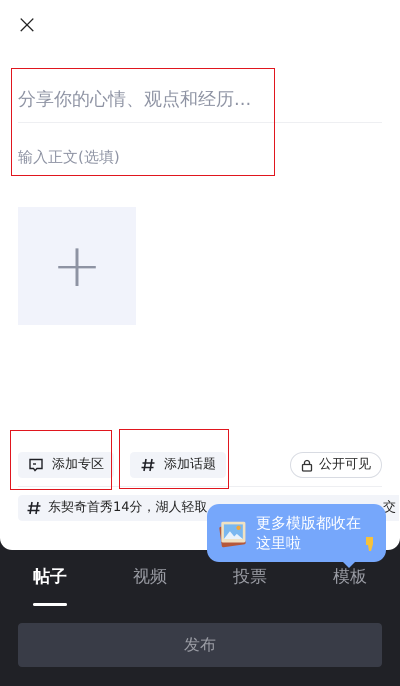 The height and width of the screenshot is (686, 400). I want to click on pointing-hand-icon, so click(370, 543).